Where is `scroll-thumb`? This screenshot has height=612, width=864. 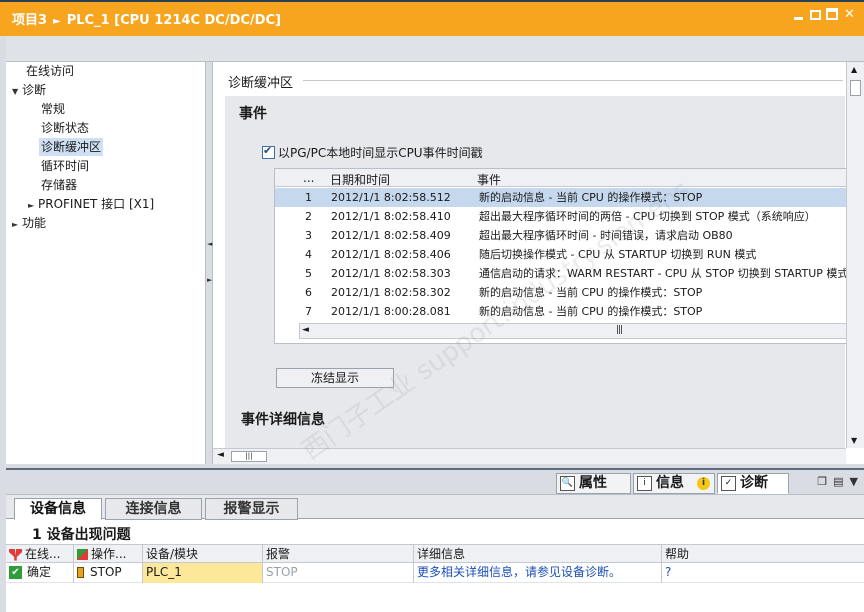
scroll-thumb is located at coordinates (855, 88).